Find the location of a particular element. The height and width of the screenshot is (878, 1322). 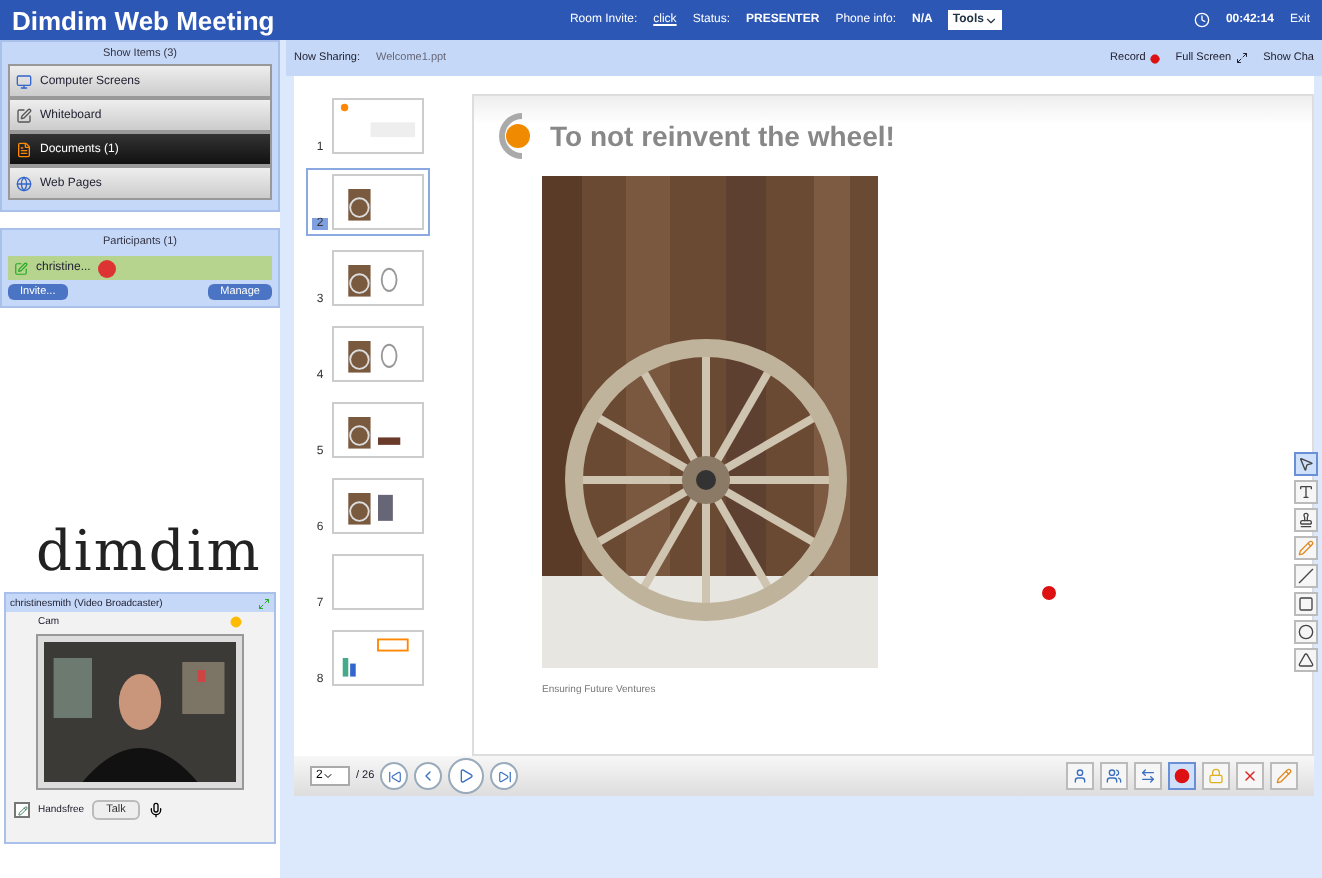

circle-icon is located at coordinates (1306, 632).